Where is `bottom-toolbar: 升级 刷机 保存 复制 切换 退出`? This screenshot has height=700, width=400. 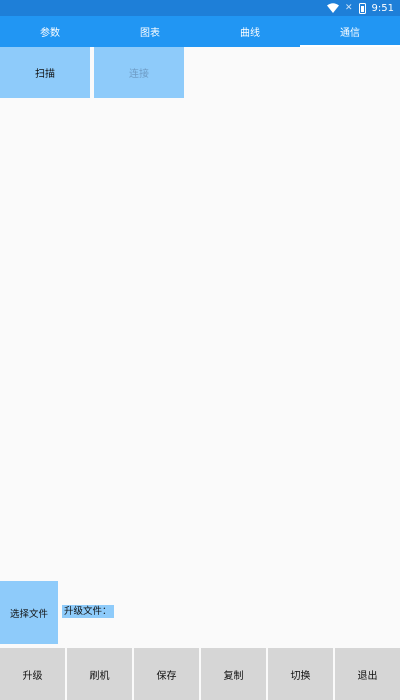
bottom-toolbar: 升级 刷机 保存 复制 切换 退出 is located at coordinates (200, 674).